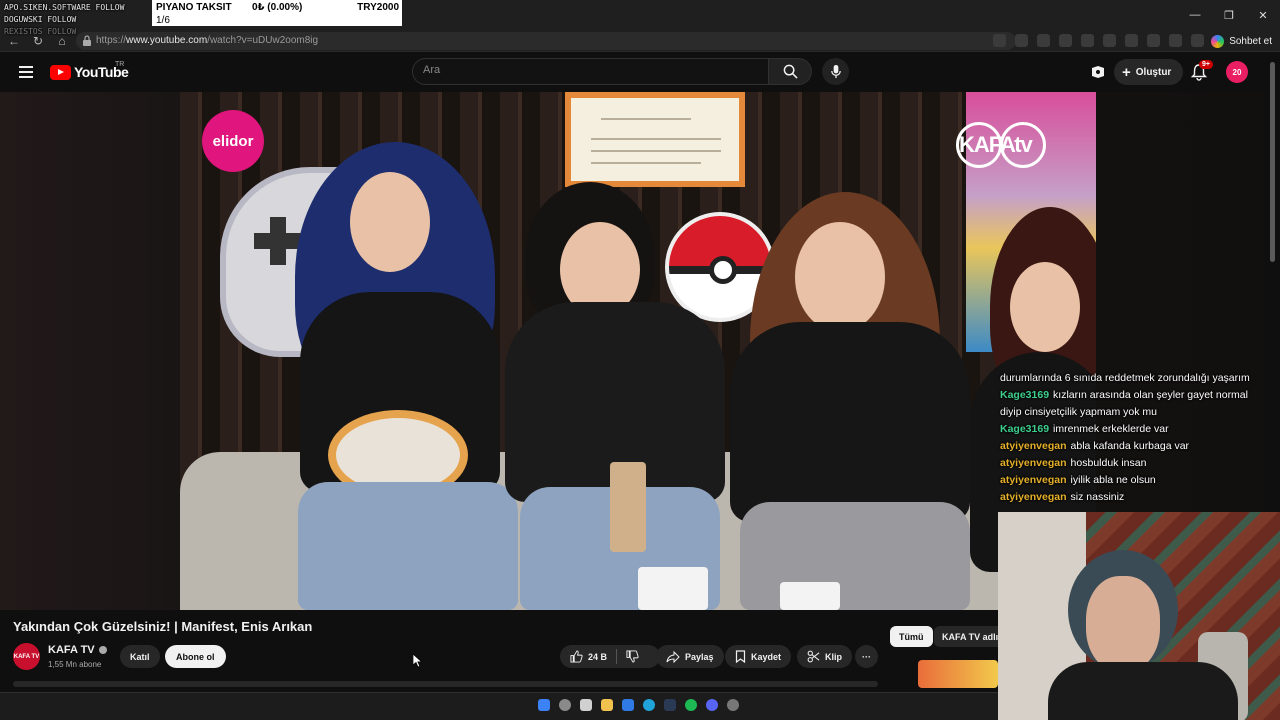  Describe the element at coordinates (1098, 40) in the screenshot. I see `extension-icons` at that location.